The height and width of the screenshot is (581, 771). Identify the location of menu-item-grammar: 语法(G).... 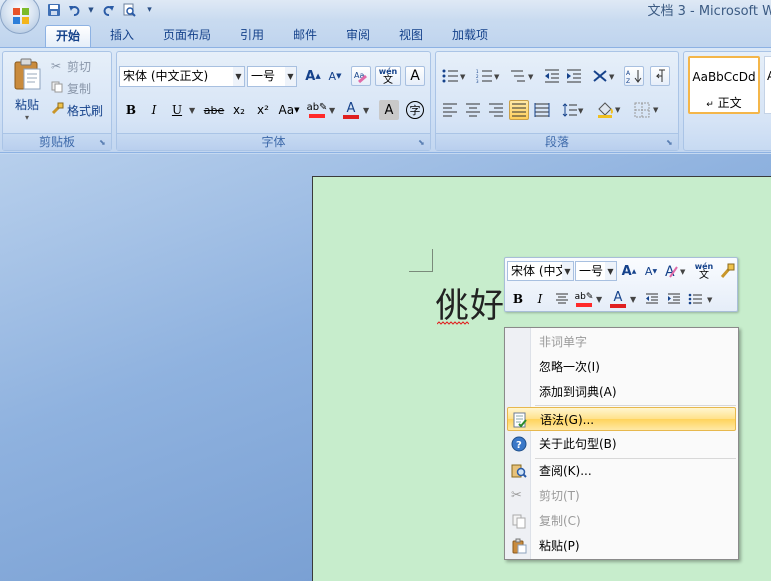
(621, 419).